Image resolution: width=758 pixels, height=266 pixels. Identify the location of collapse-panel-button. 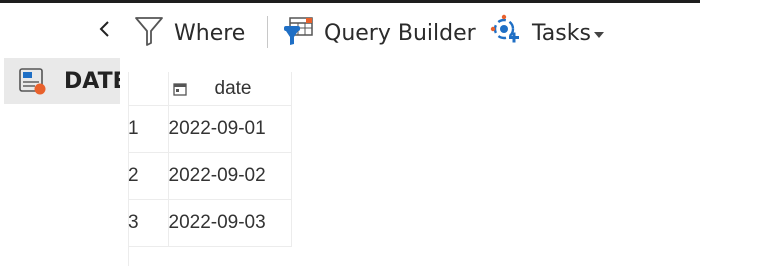
(105, 31).